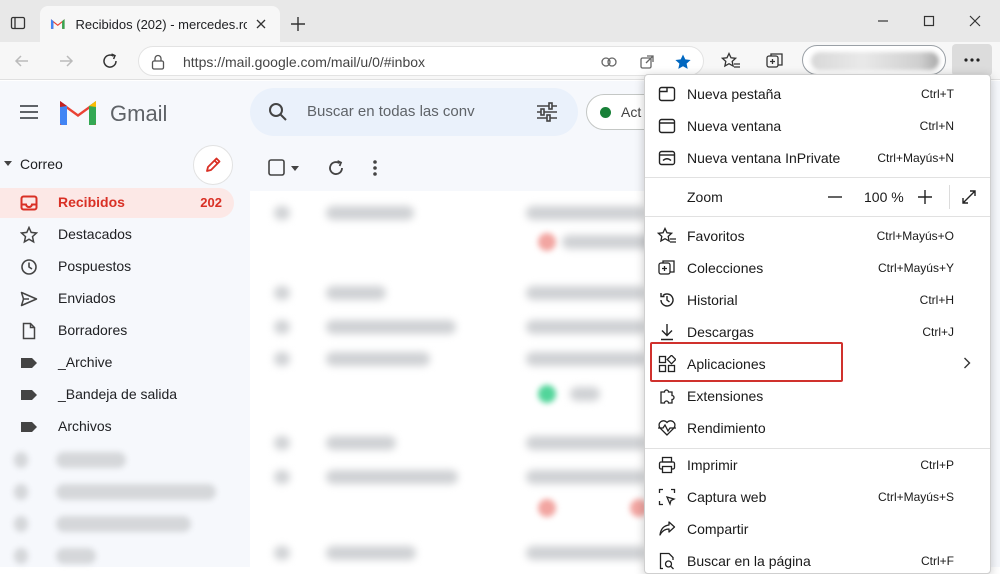 This screenshot has width=1000, height=574. I want to click on menu-item-historial: Historial Ctrl+H, so click(817, 300).